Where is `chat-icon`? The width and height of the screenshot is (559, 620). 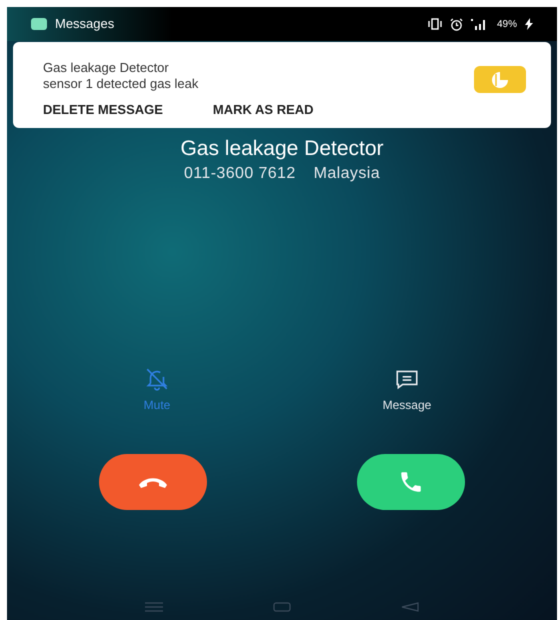 chat-icon is located at coordinates (39, 24).